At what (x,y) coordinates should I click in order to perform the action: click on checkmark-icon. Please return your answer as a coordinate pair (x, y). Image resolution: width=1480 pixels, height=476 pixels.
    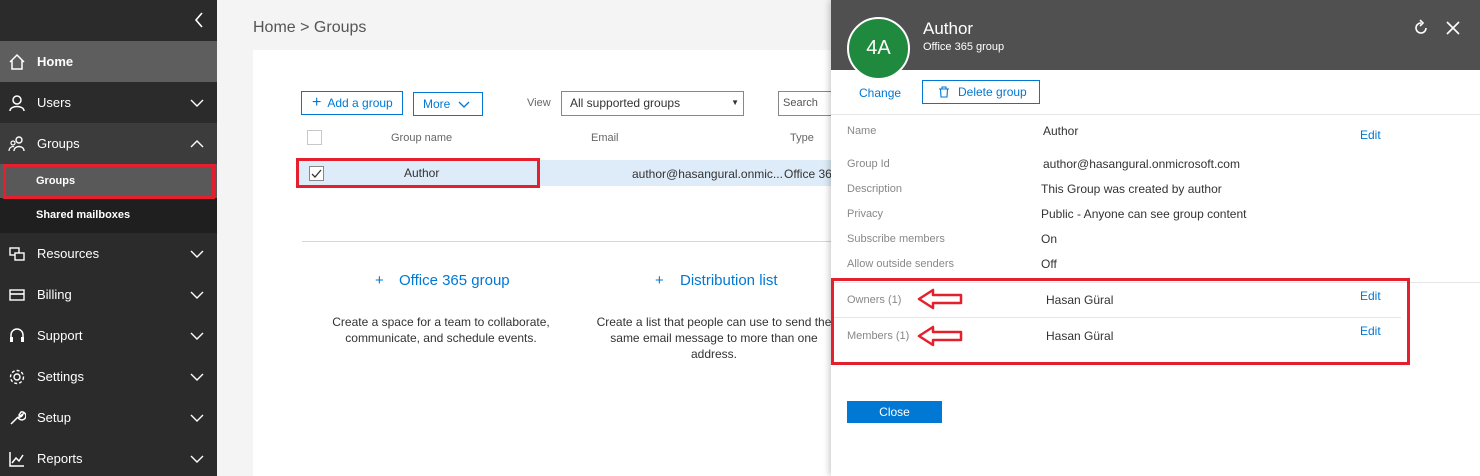
    Looking at the image, I should click on (316, 173).